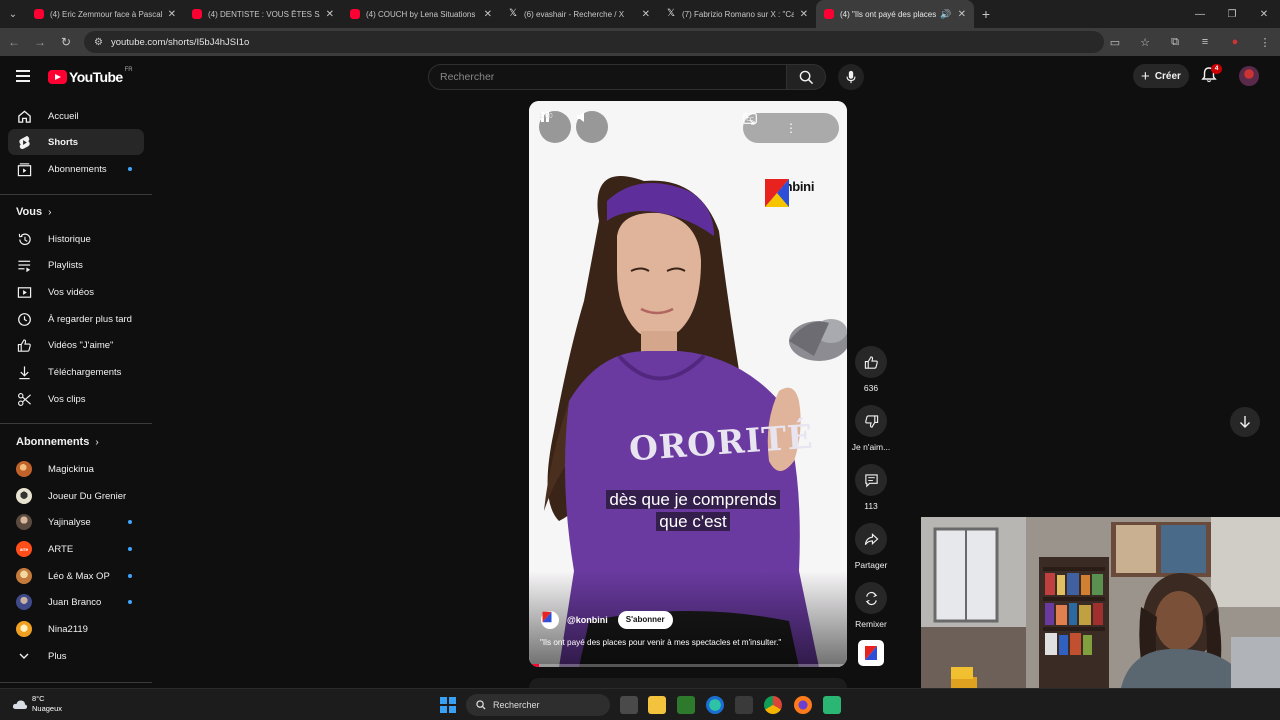 The width and height of the screenshot is (1280, 720). Describe the element at coordinates (76, 602) in the screenshot. I see `subscription-channel: Juan Branco` at that location.